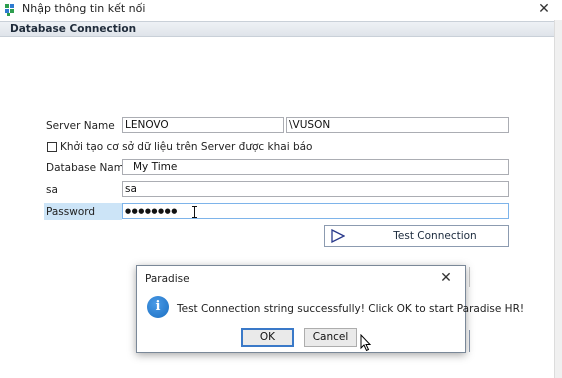 The height and width of the screenshot is (378, 562). What do you see at coordinates (468, 277) in the screenshot?
I see `hidden-control-edge` at bounding box center [468, 277].